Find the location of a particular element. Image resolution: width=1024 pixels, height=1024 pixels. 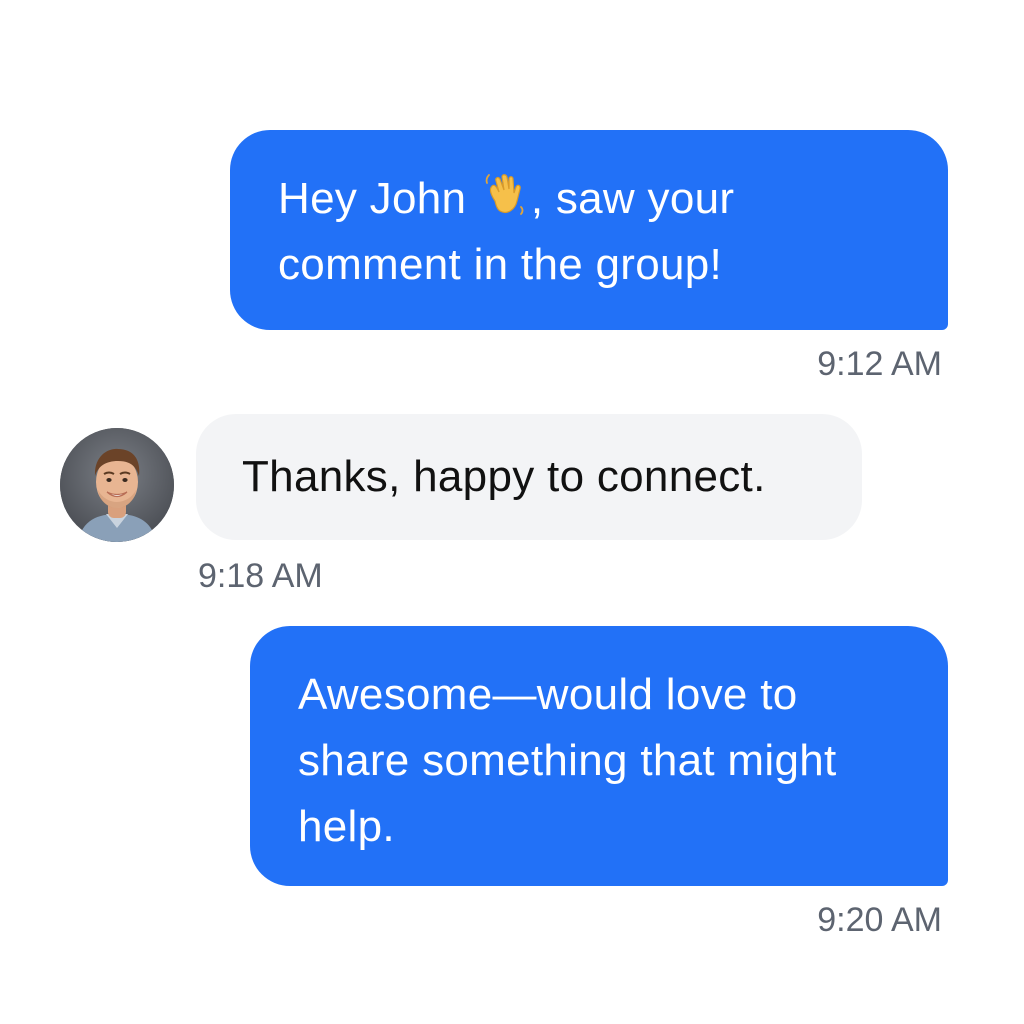

person-avatar-icon is located at coordinates (117, 485).